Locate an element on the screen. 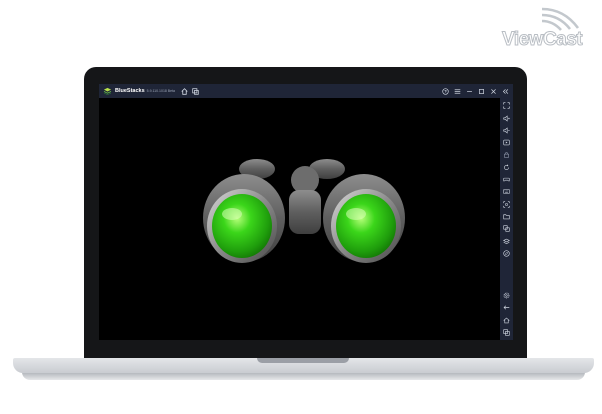 This screenshot has width=602, height=414. settings-icon is located at coordinates (506, 295).